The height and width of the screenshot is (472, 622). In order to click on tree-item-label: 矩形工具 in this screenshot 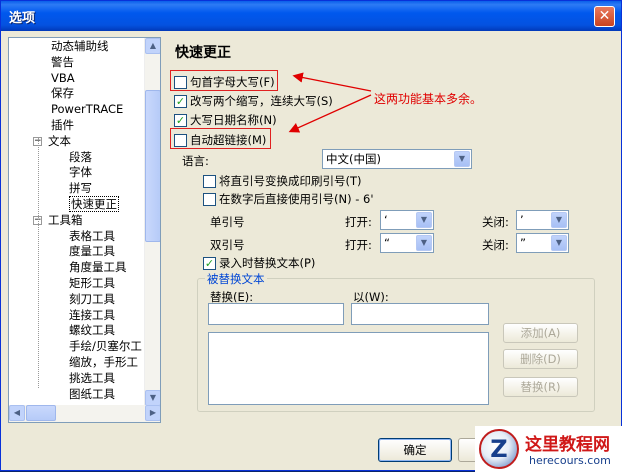, I will do `click(92, 283)`.